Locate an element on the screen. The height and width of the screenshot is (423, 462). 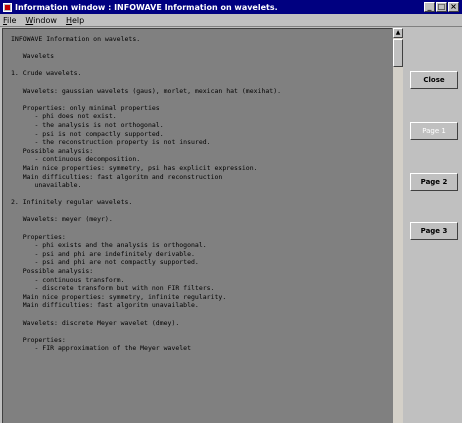
text-line: - continuous transform. is located at coordinates (68, 279).